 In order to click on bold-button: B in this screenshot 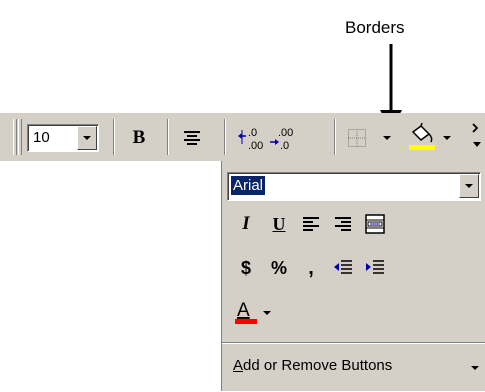, I will do `click(139, 138)`.